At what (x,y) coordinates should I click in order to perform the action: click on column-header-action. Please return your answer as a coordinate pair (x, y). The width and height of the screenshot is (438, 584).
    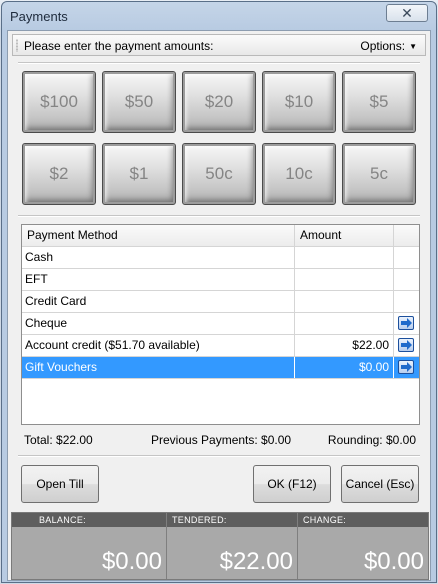
    Looking at the image, I should click on (406, 235).